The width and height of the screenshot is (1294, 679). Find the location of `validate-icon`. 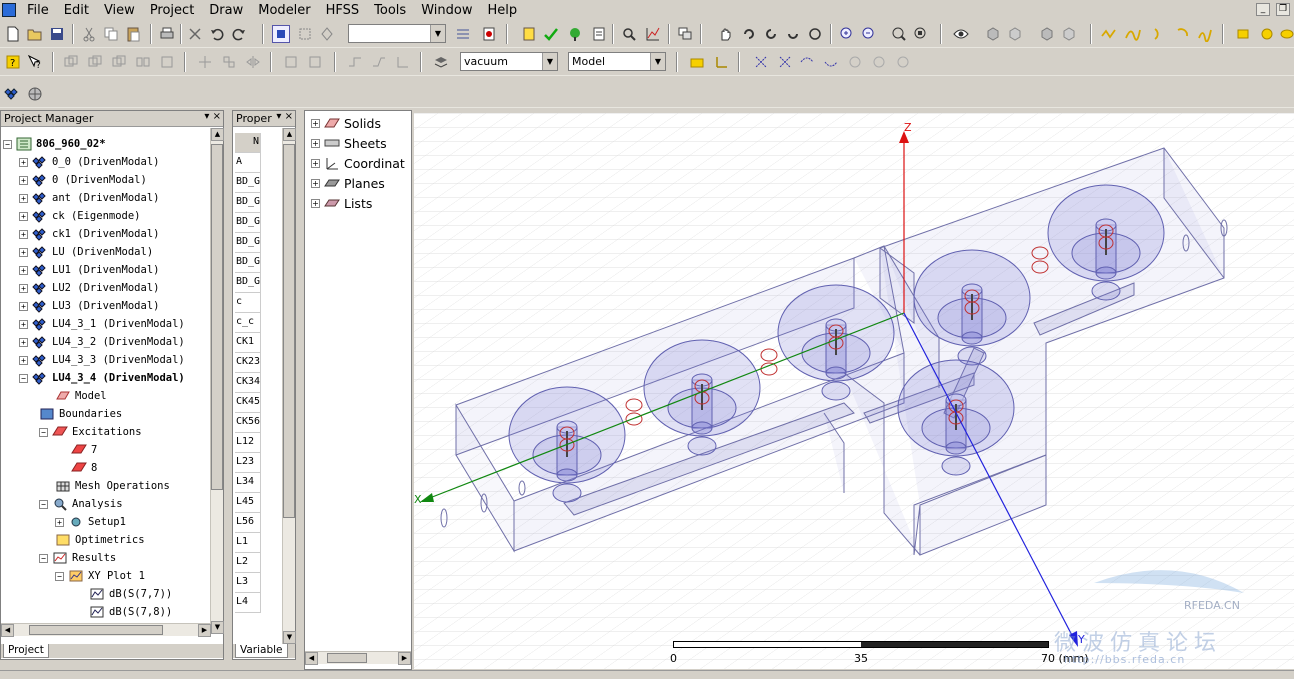

validate-icon is located at coordinates (529, 34).